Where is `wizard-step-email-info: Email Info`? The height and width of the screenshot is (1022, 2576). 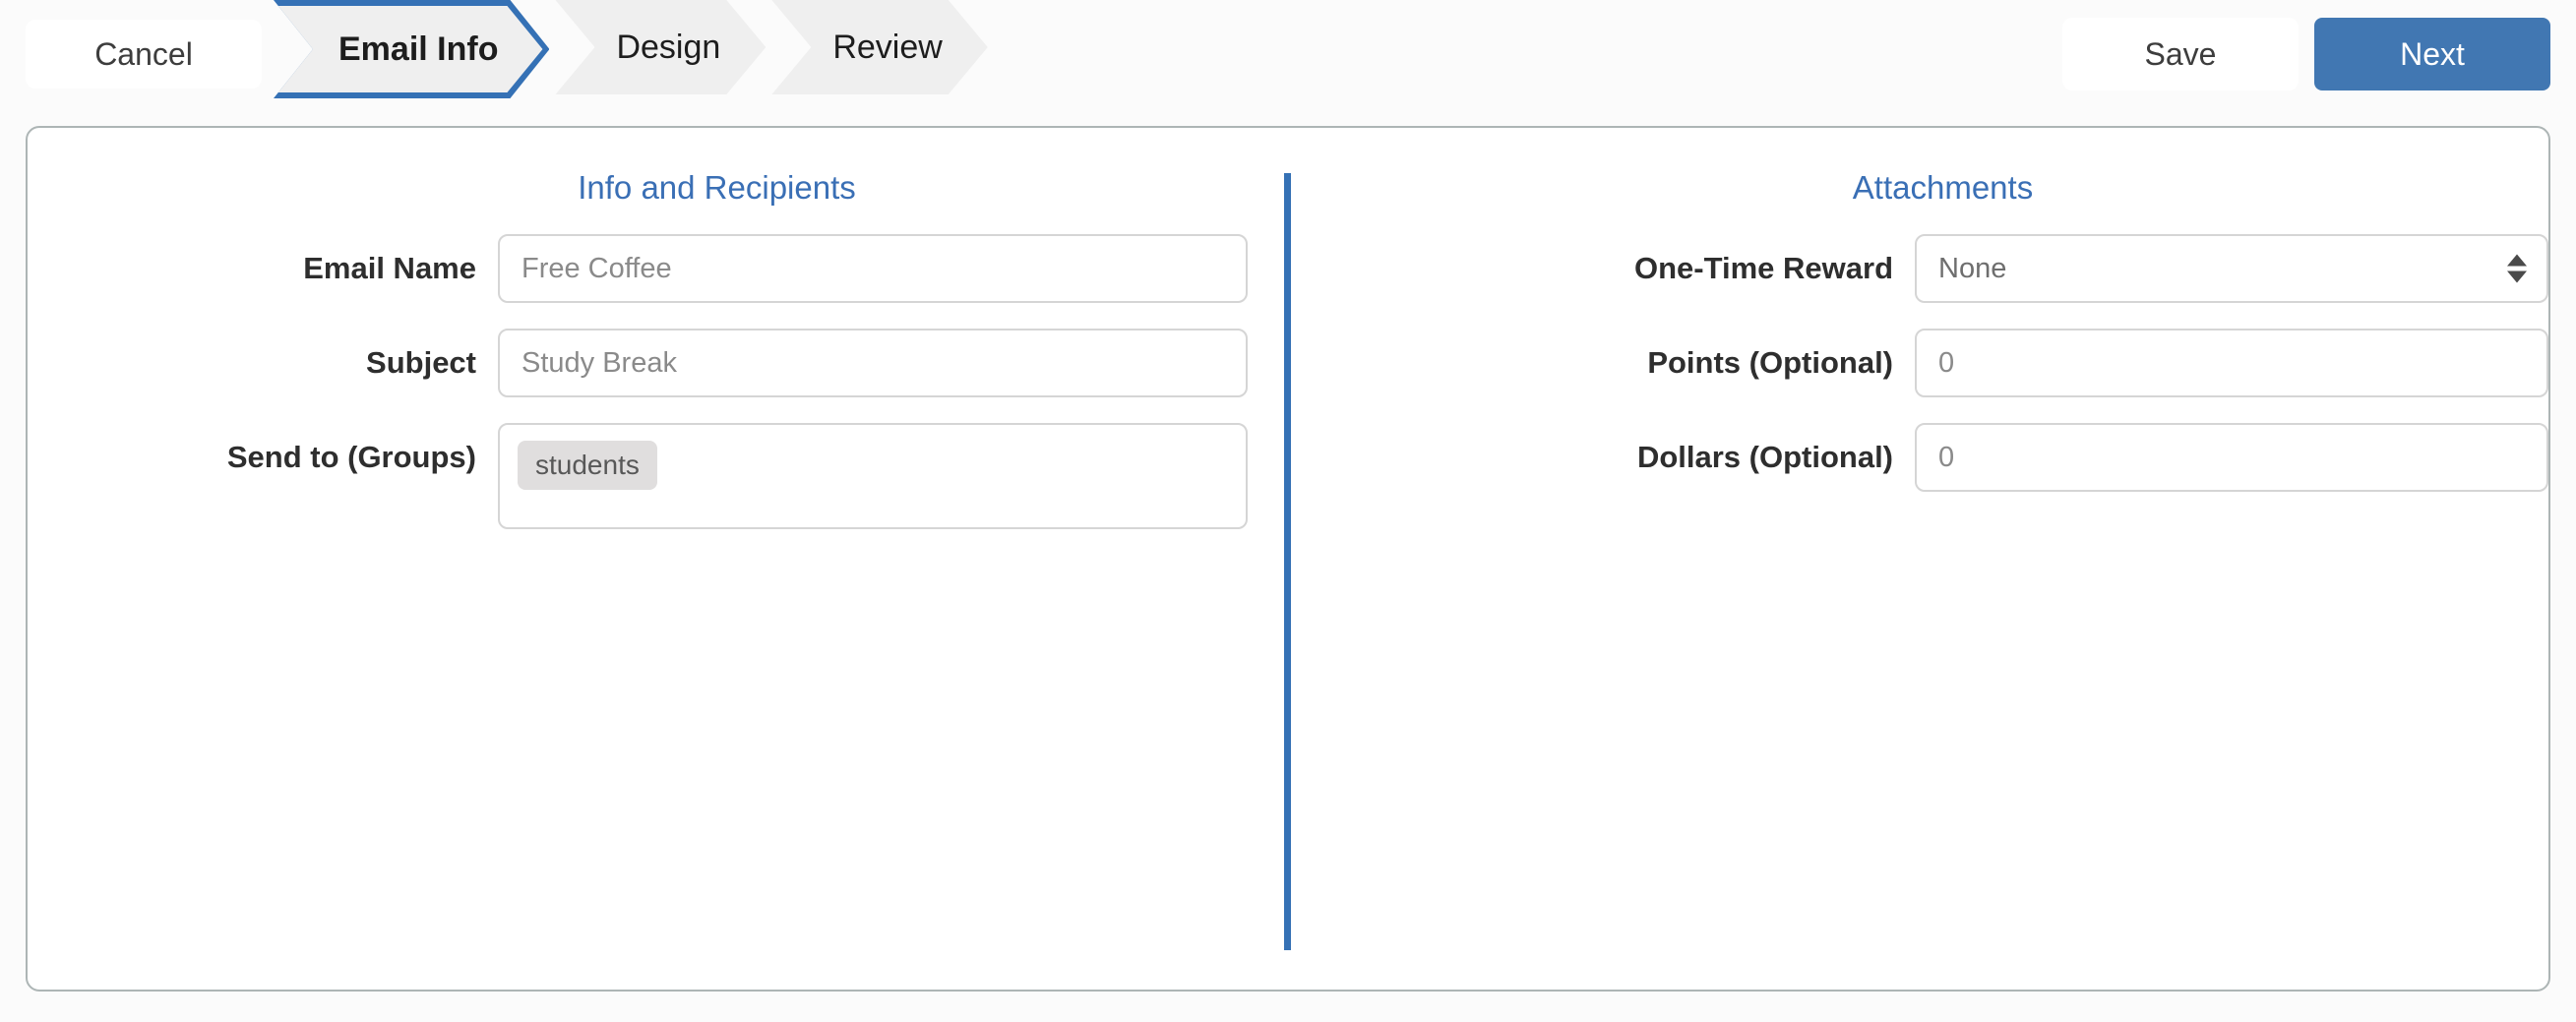
wizard-step-email-info: Email Info is located at coordinates (411, 49).